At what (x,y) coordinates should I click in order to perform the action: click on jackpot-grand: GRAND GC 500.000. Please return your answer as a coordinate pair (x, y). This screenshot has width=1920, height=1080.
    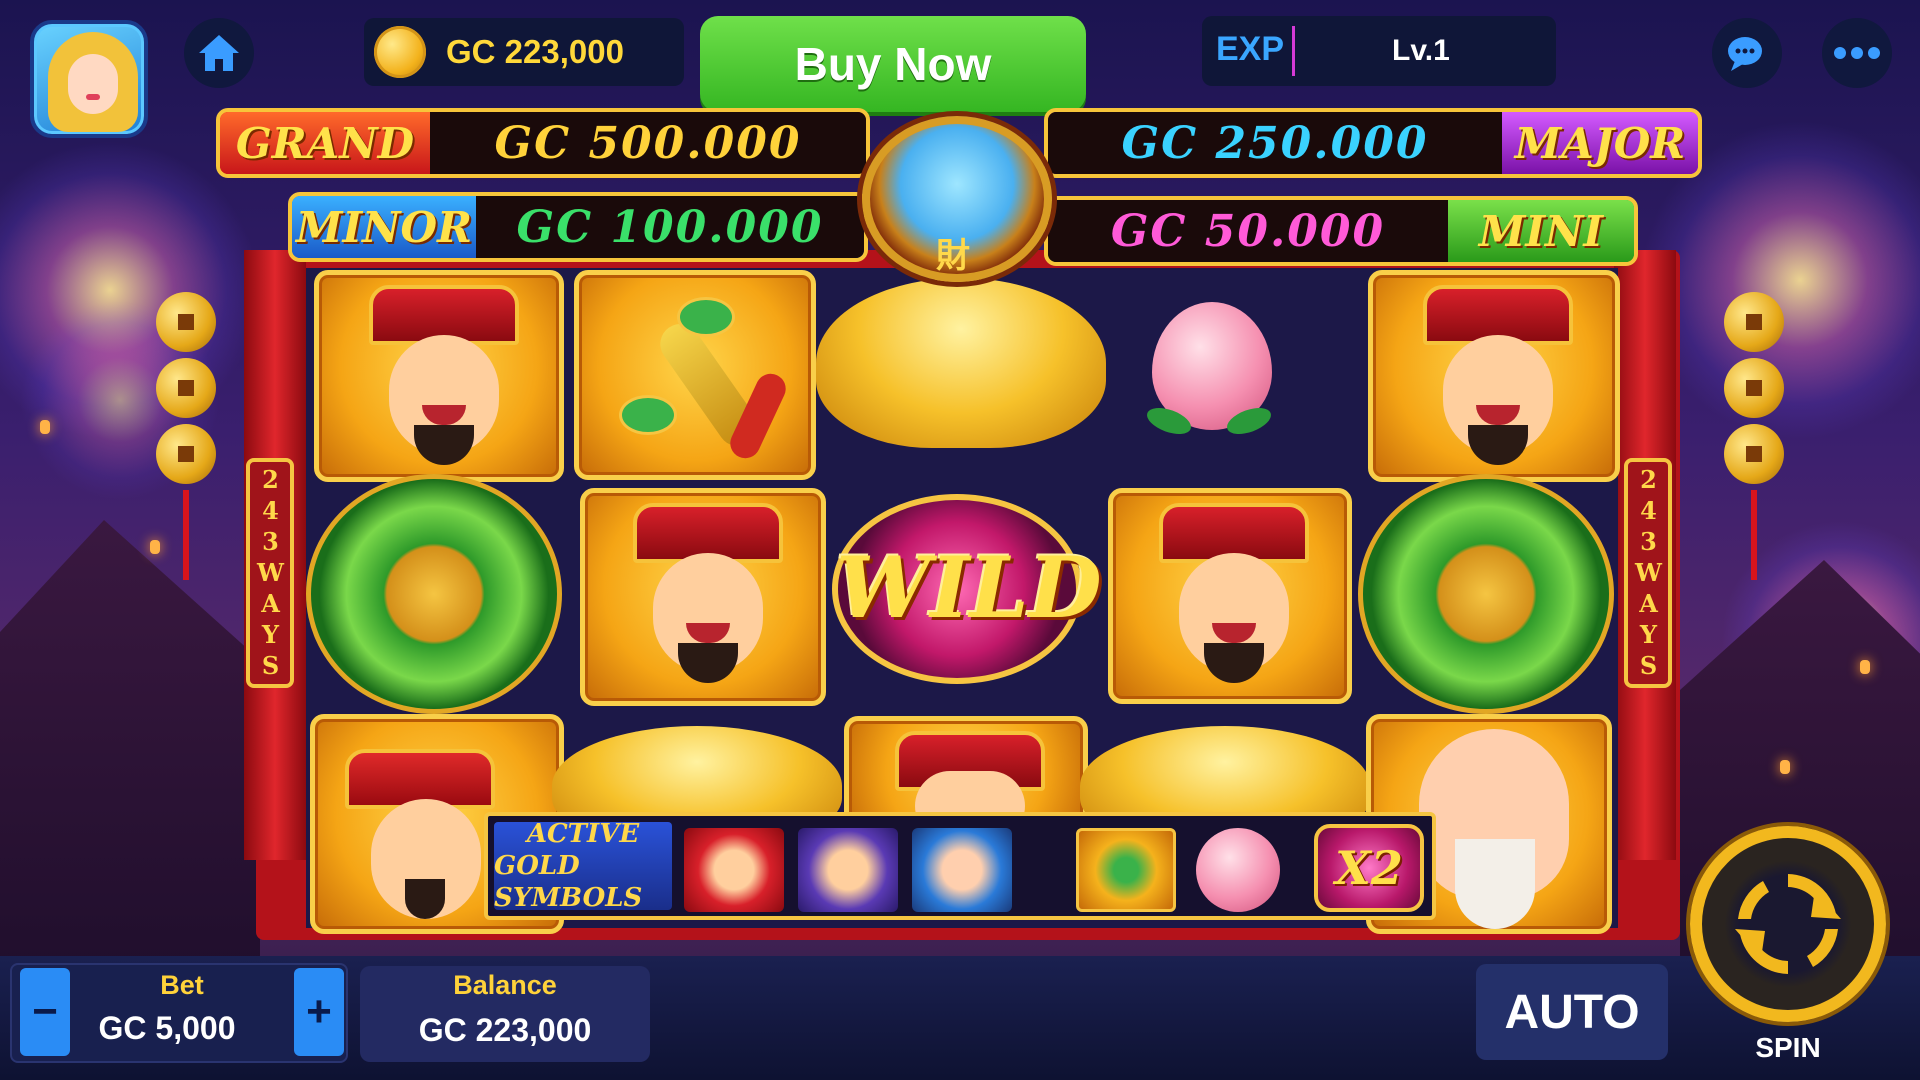
    Looking at the image, I should click on (543, 143).